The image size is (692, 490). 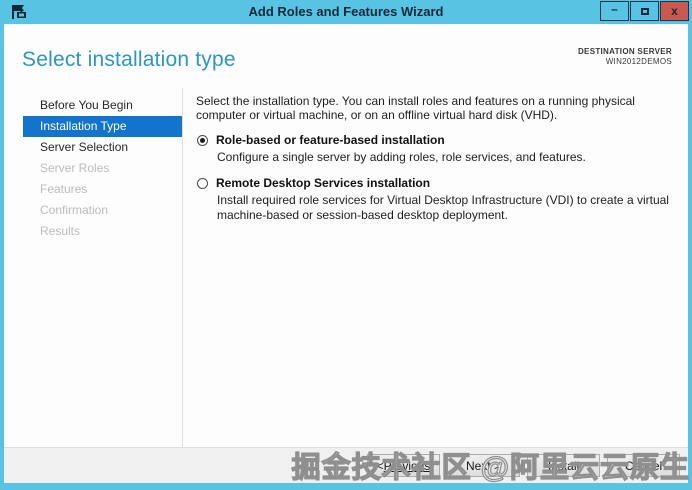 What do you see at coordinates (323, 183) in the screenshot?
I see `option-rds-label: Remote Desktop Services installation` at bounding box center [323, 183].